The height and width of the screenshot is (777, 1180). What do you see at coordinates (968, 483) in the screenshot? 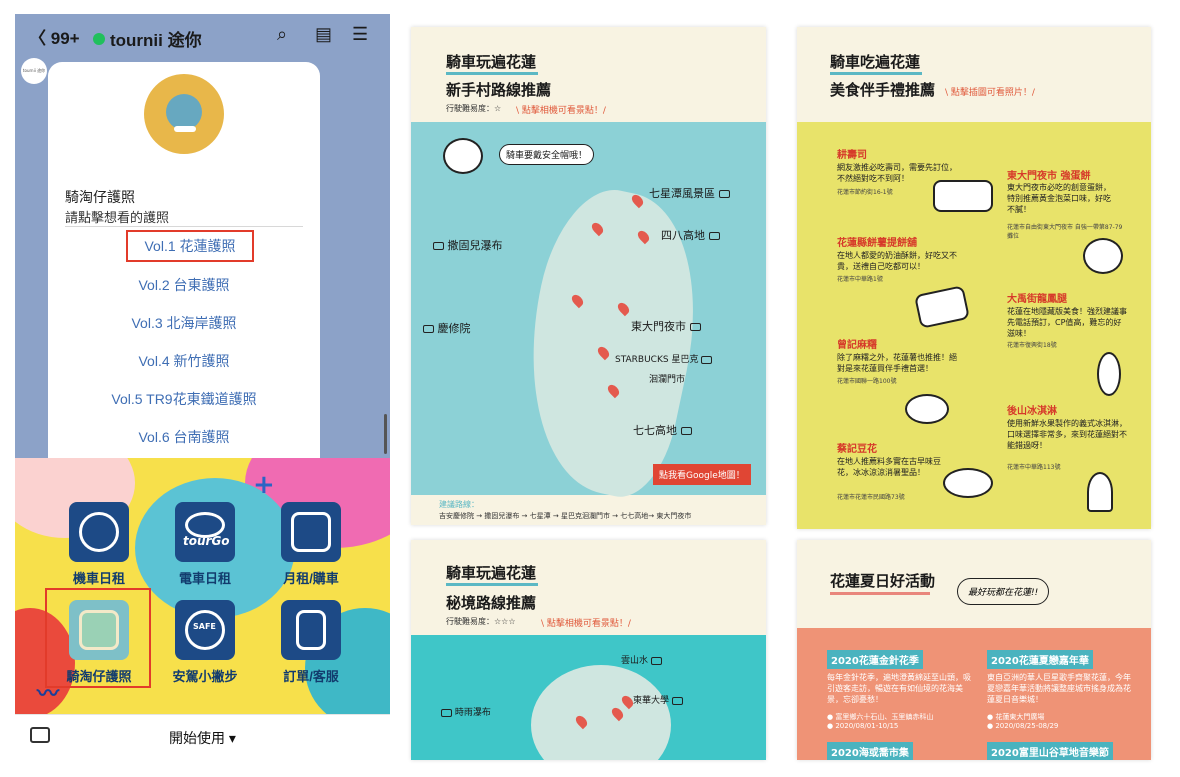
I see `douhua-illustration` at bounding box center [968, 483].